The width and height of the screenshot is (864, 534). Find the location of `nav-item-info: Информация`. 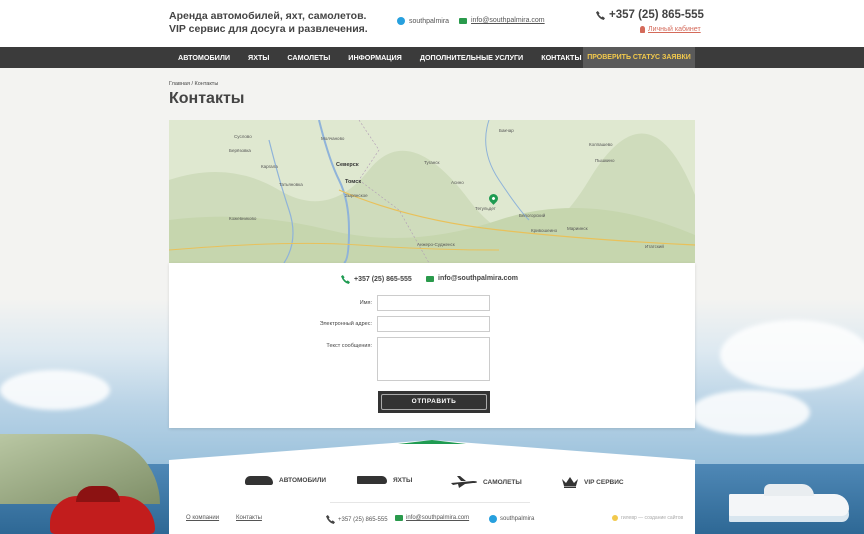

nav-item-info: Информация is located at coordinates (375, 57).